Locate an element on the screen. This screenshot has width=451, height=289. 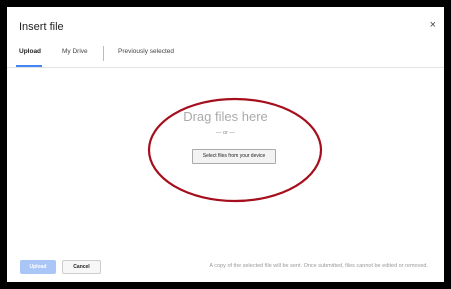
upload-button: Upload is located at coordinates (38, 267).